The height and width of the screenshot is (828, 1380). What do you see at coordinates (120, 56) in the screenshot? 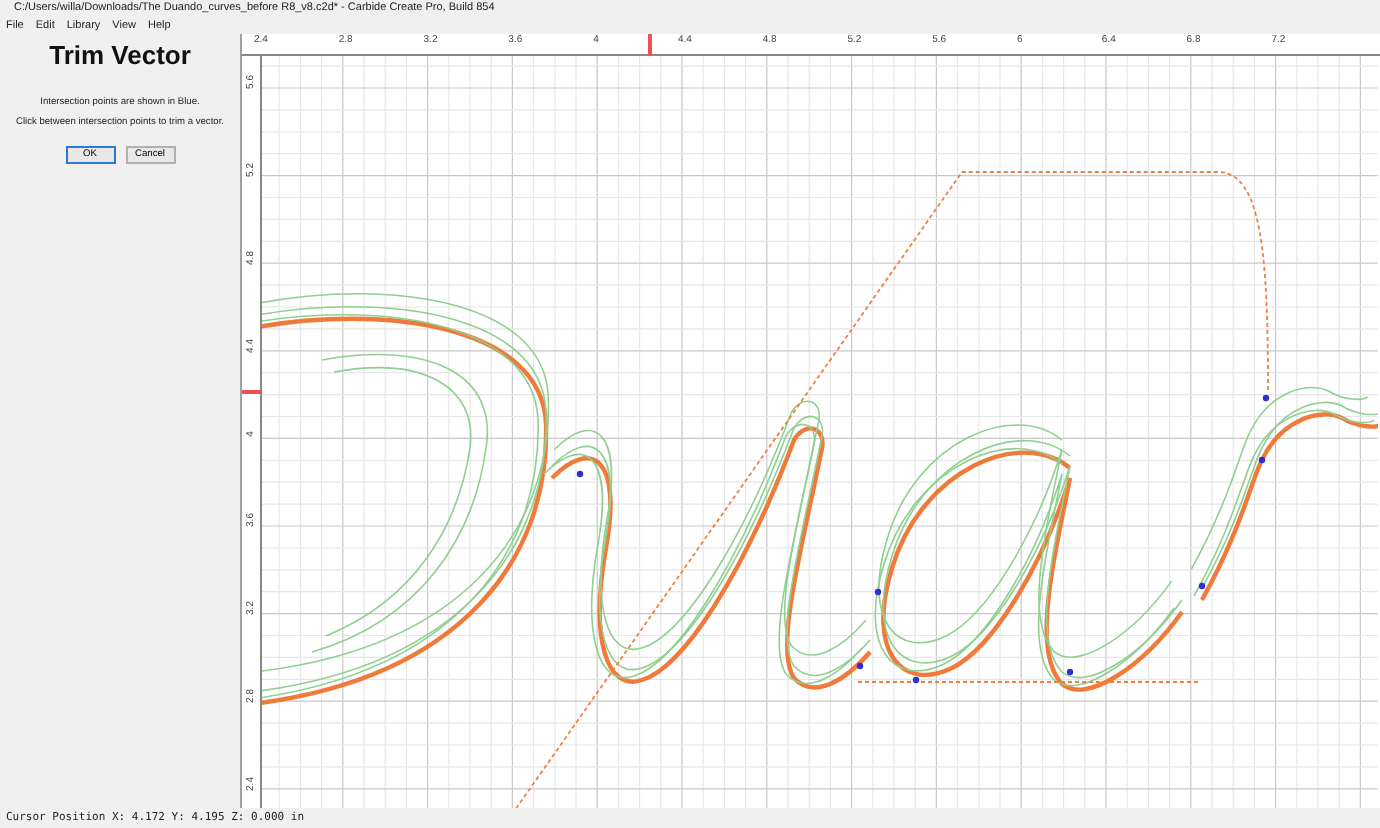
I see `panel-title: Trim Vector` at bounding box center [120, 56].